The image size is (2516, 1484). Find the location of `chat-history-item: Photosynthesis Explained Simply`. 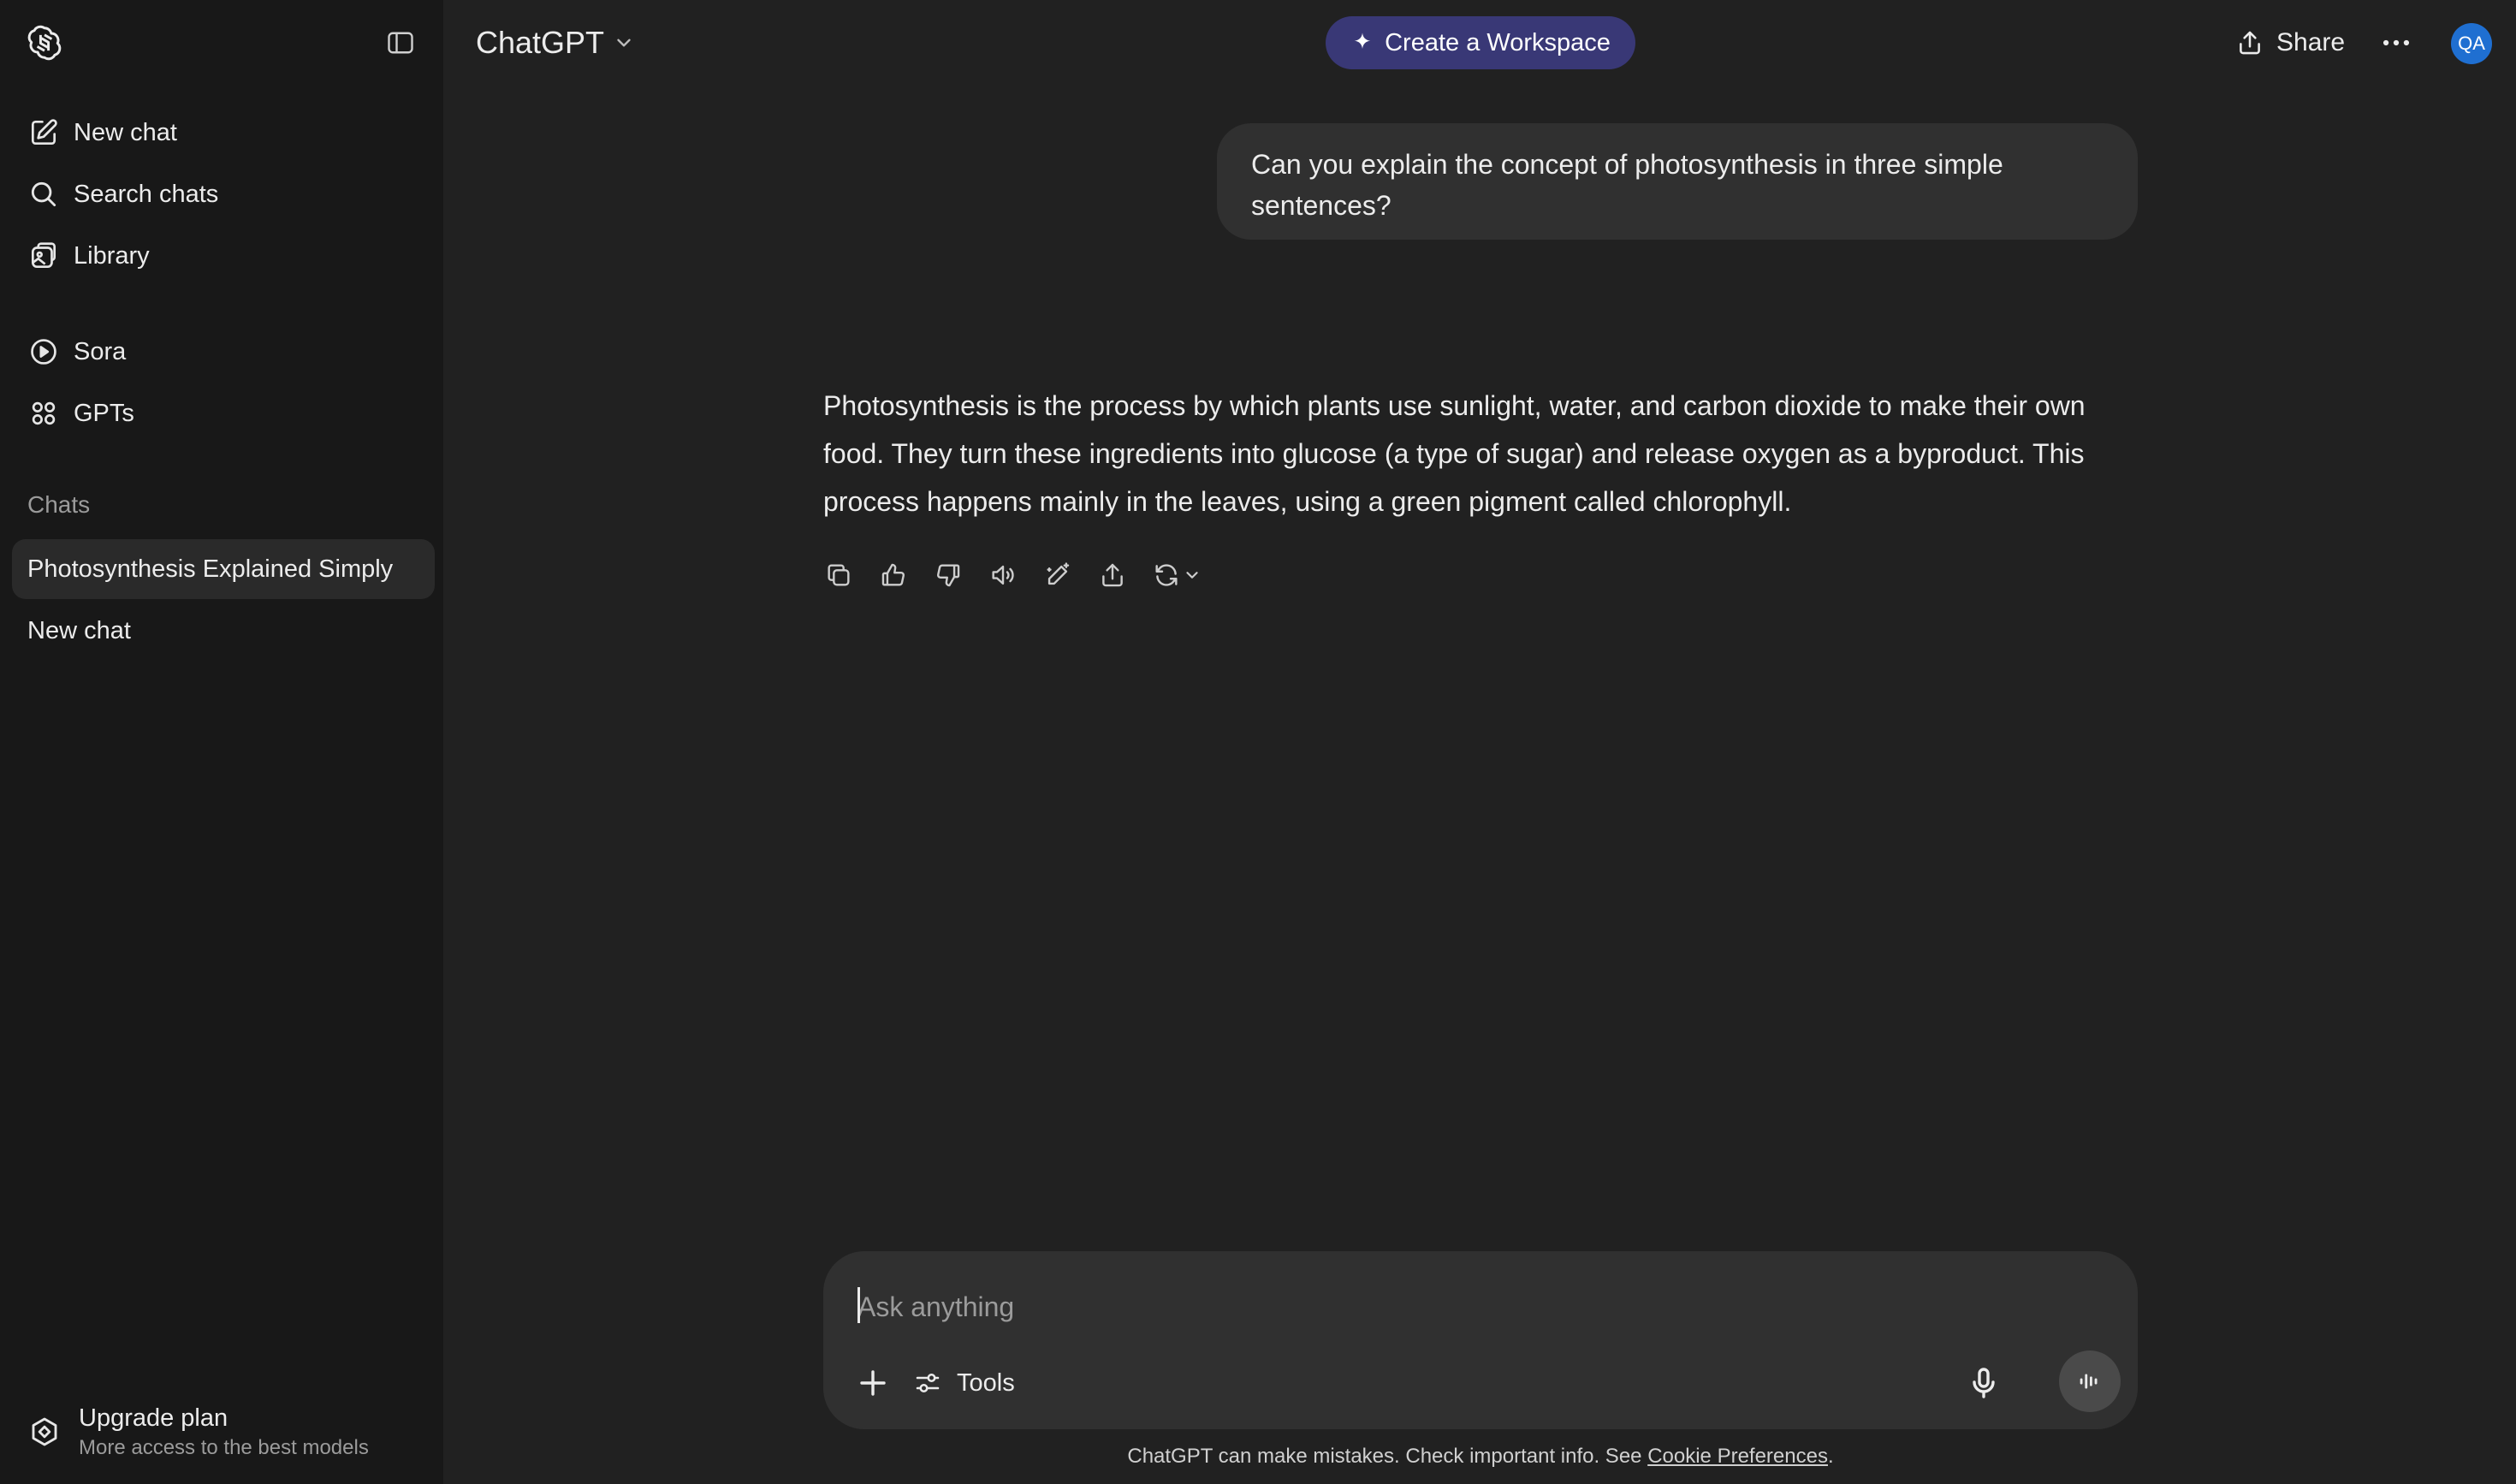

chat-history-item: Photosynthesis Explained Simply is located at coordinates (223, 569).